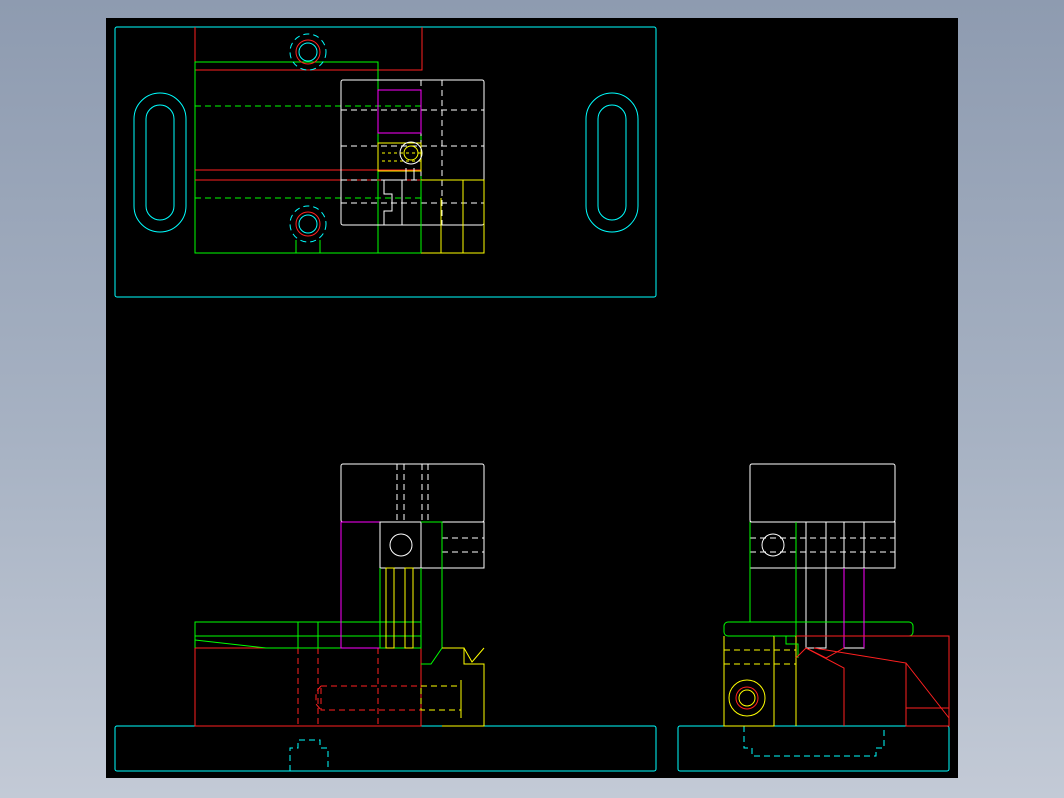  What do you see at coordinates (873, 681) in the screenshot?
I see `side-red-body` at bounding box center [873, 681].